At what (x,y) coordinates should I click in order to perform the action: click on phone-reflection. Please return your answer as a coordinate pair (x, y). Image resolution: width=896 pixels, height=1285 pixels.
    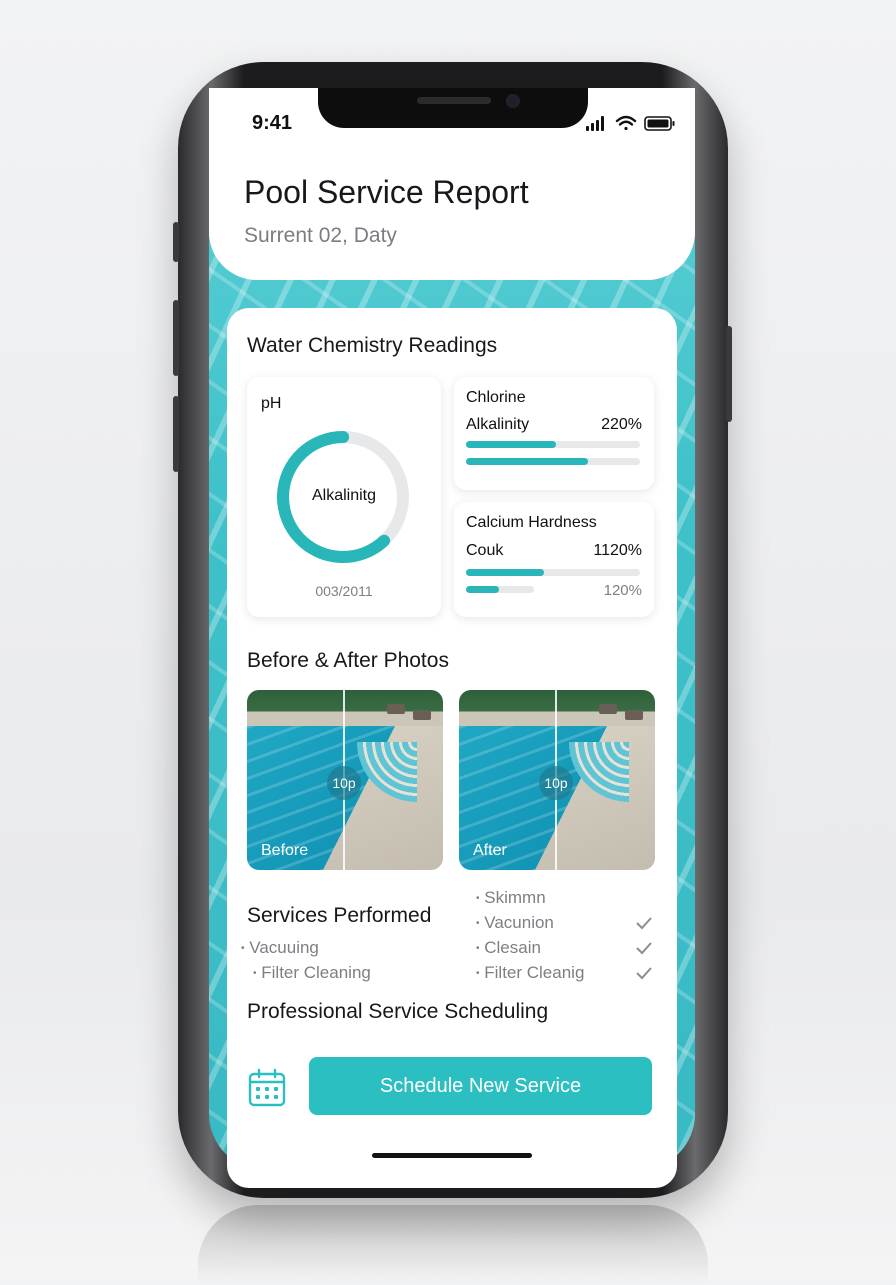
    Looking at the image, I should click on (453, 1245).